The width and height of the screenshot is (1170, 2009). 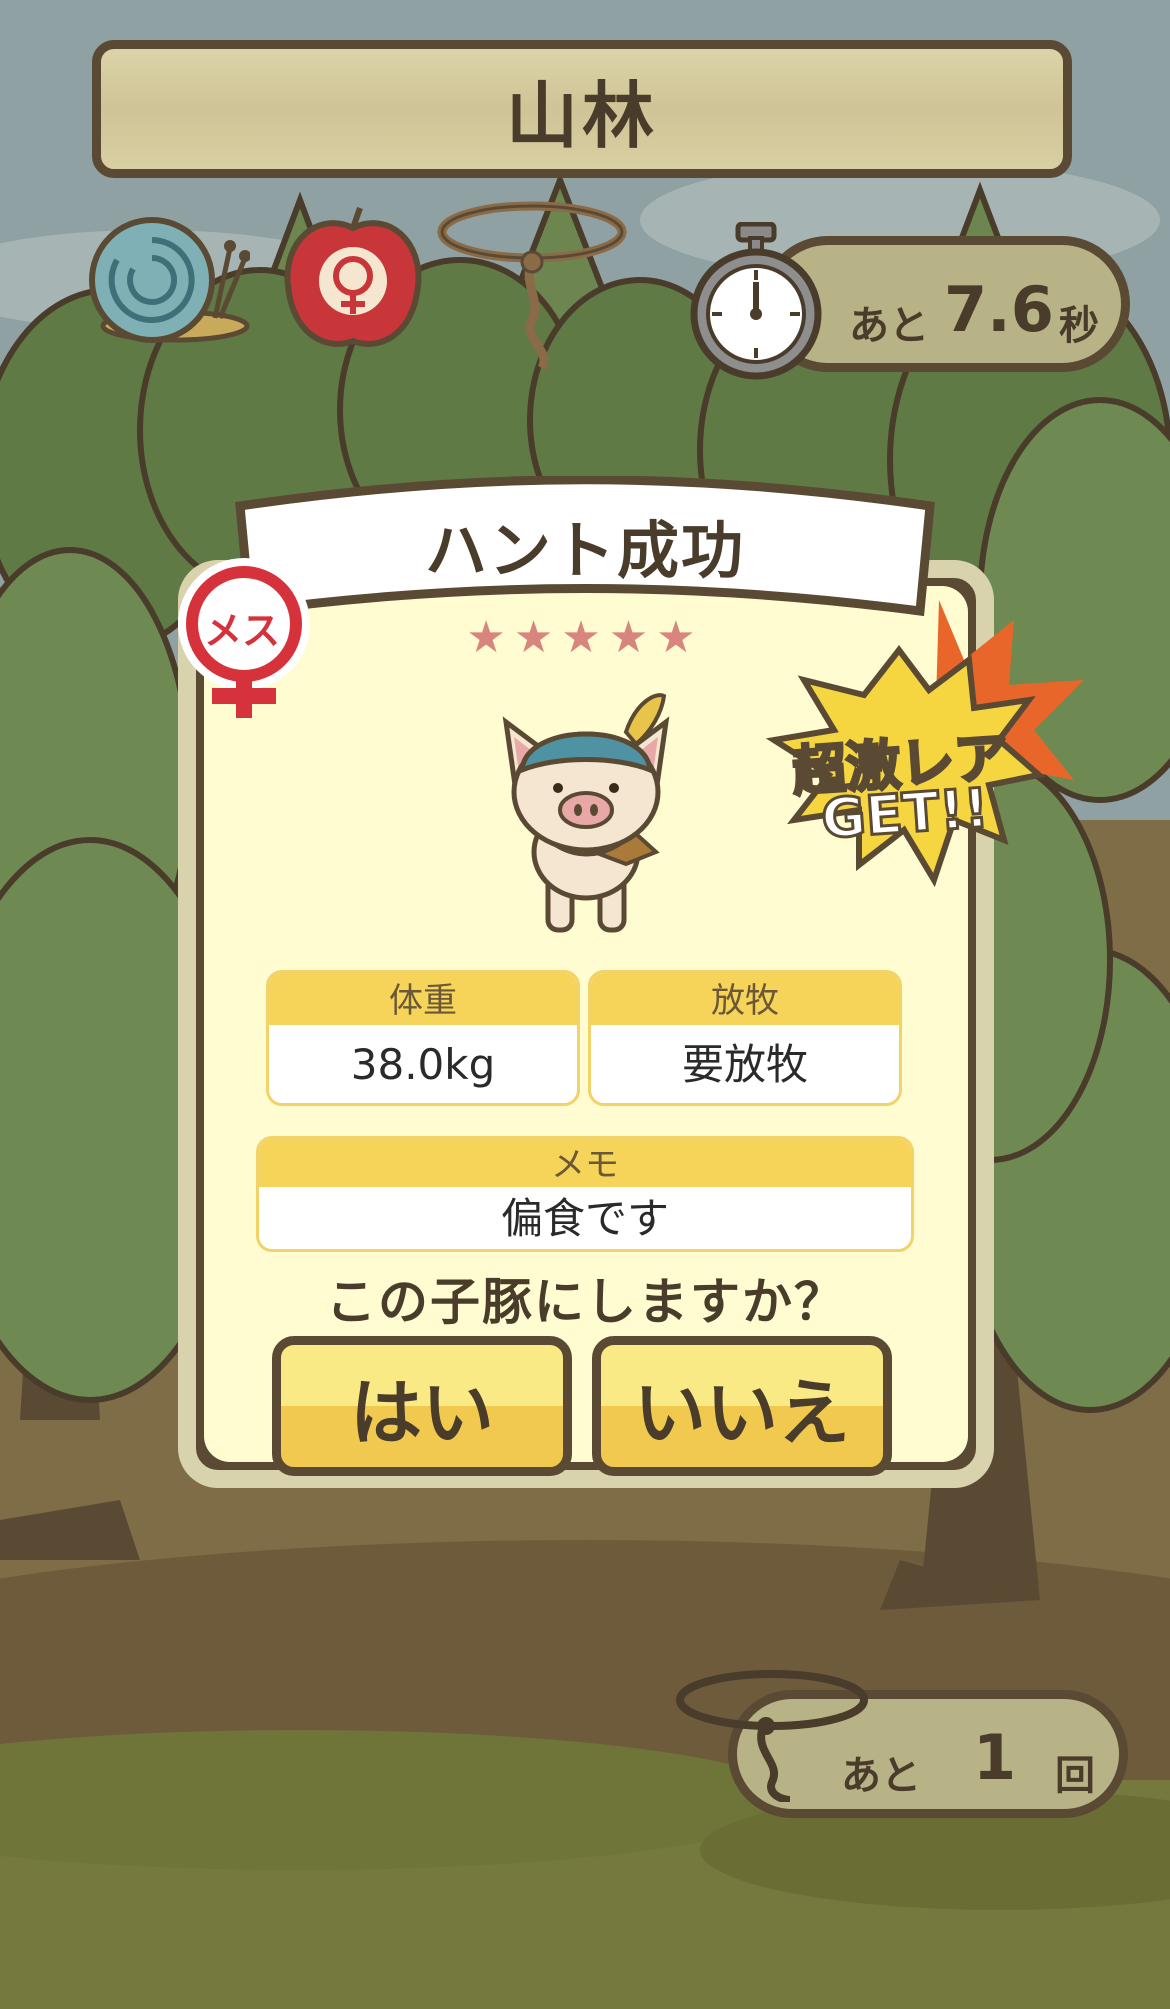 What do you see at coordinates (585, 1163) in the screenshot?
I see `memo-label: メモ` at bounding box center [585, 1163].